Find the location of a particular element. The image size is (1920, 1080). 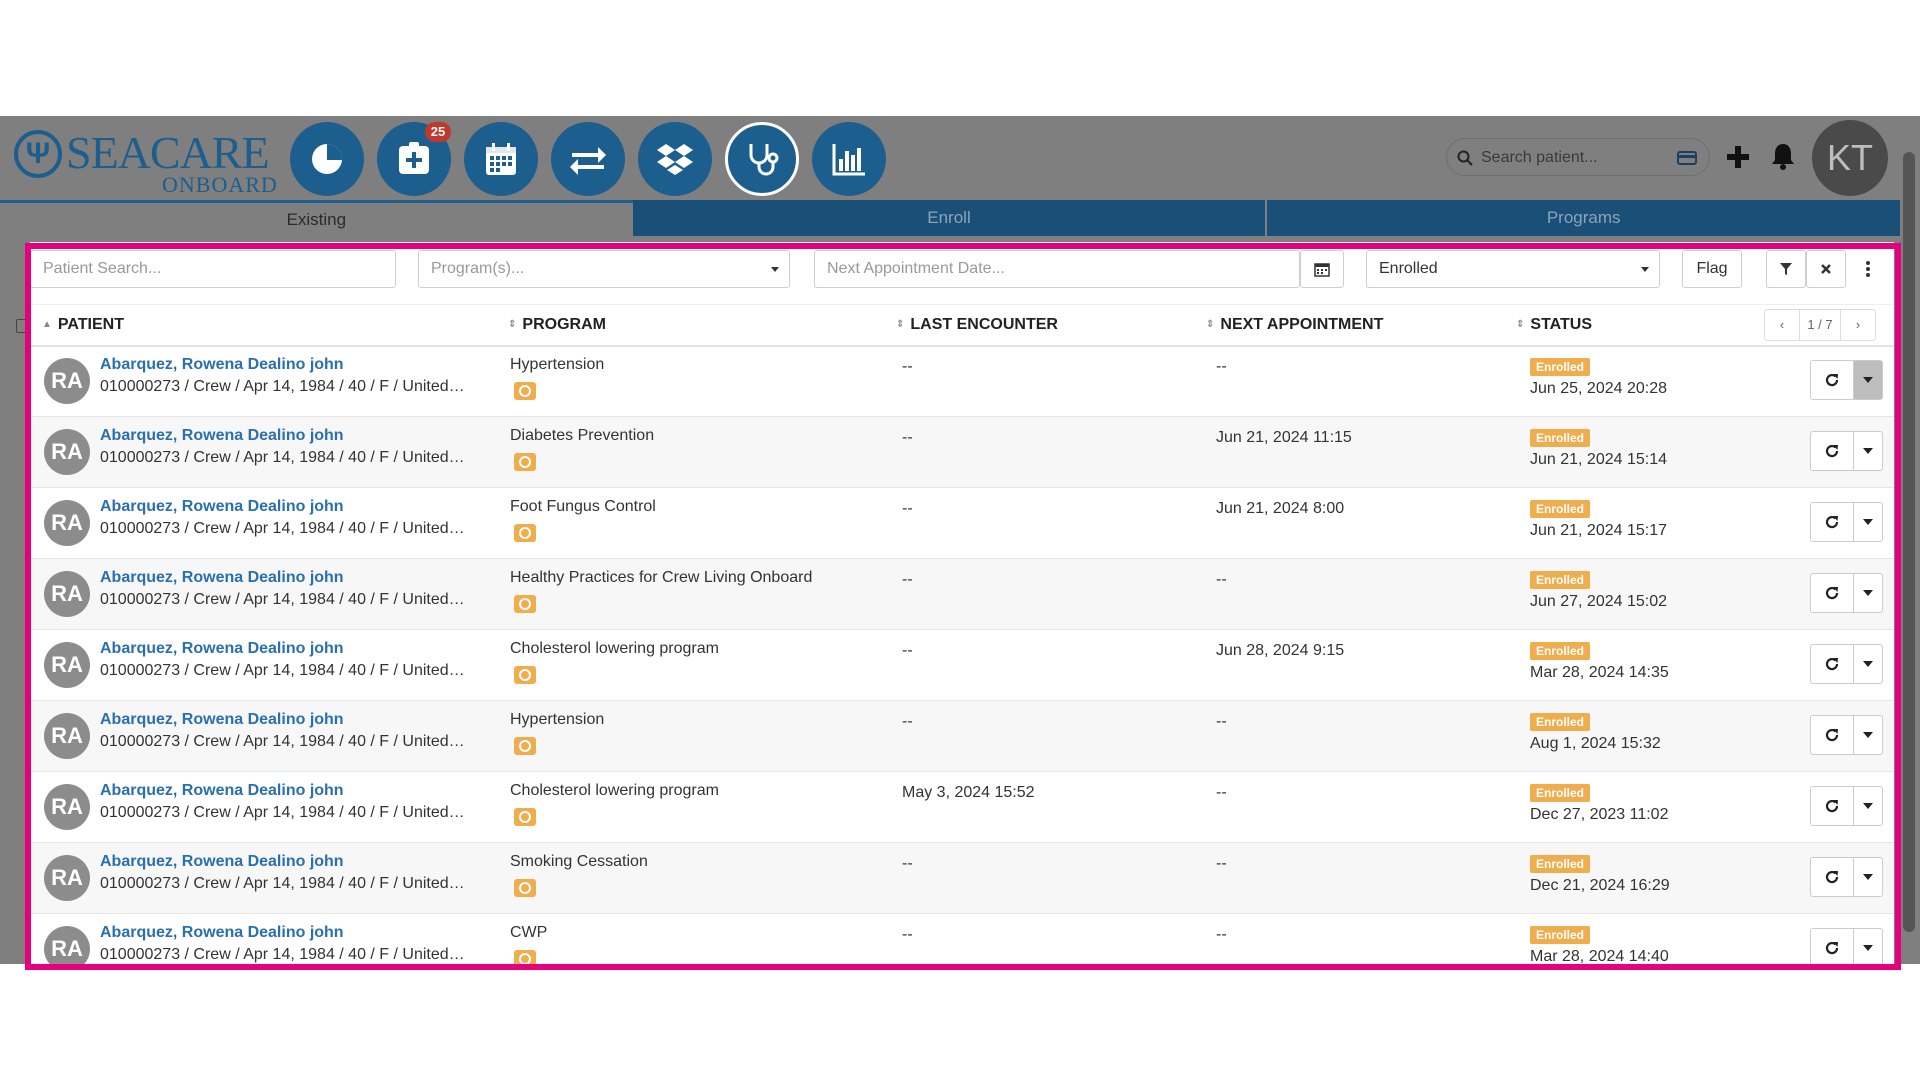

clinical-button is located at coordinates (762, 159).